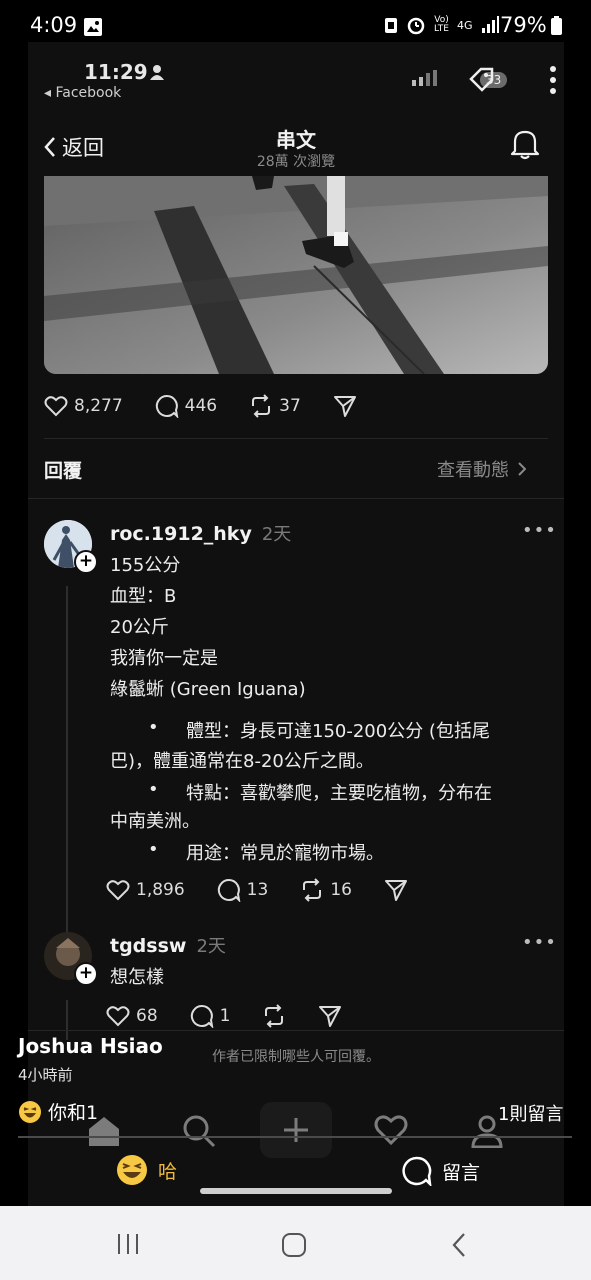 This screenshot has width=591, height=1280. What do you see at coordinates (155, 821) in the screenshot?
I see `bullet-text-wrap: 中南美洲。` at bounding box center [155, 821].